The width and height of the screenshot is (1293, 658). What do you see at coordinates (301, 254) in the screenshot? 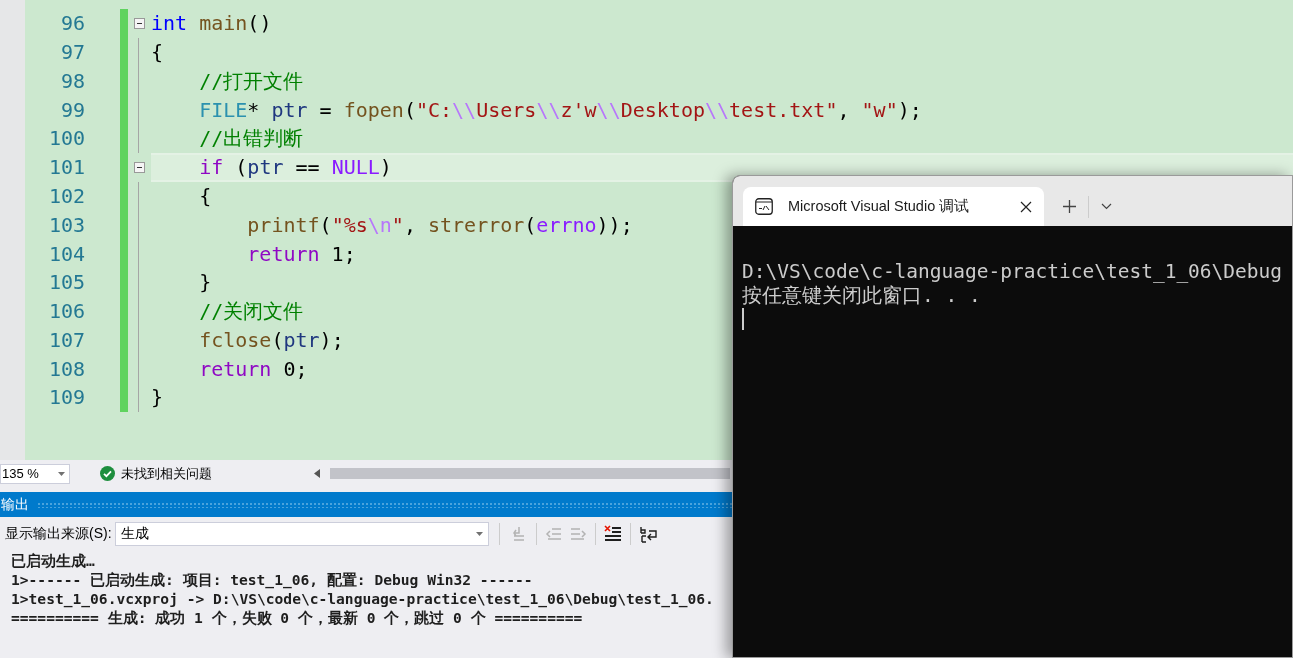
I see `code-line: return 1;` at bounding box center [301, 254].